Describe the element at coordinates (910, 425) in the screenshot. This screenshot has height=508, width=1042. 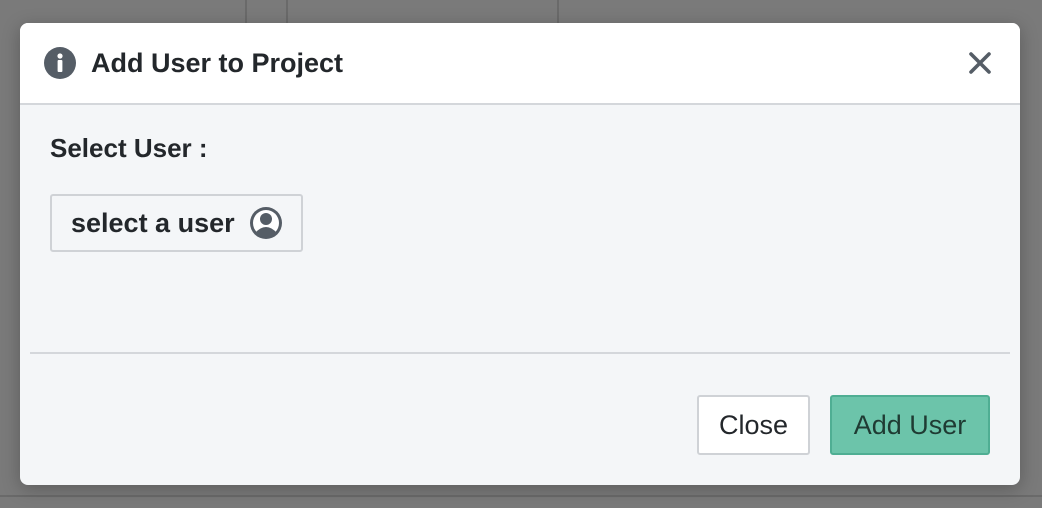
I see `add-user-button: Add User` at that location.